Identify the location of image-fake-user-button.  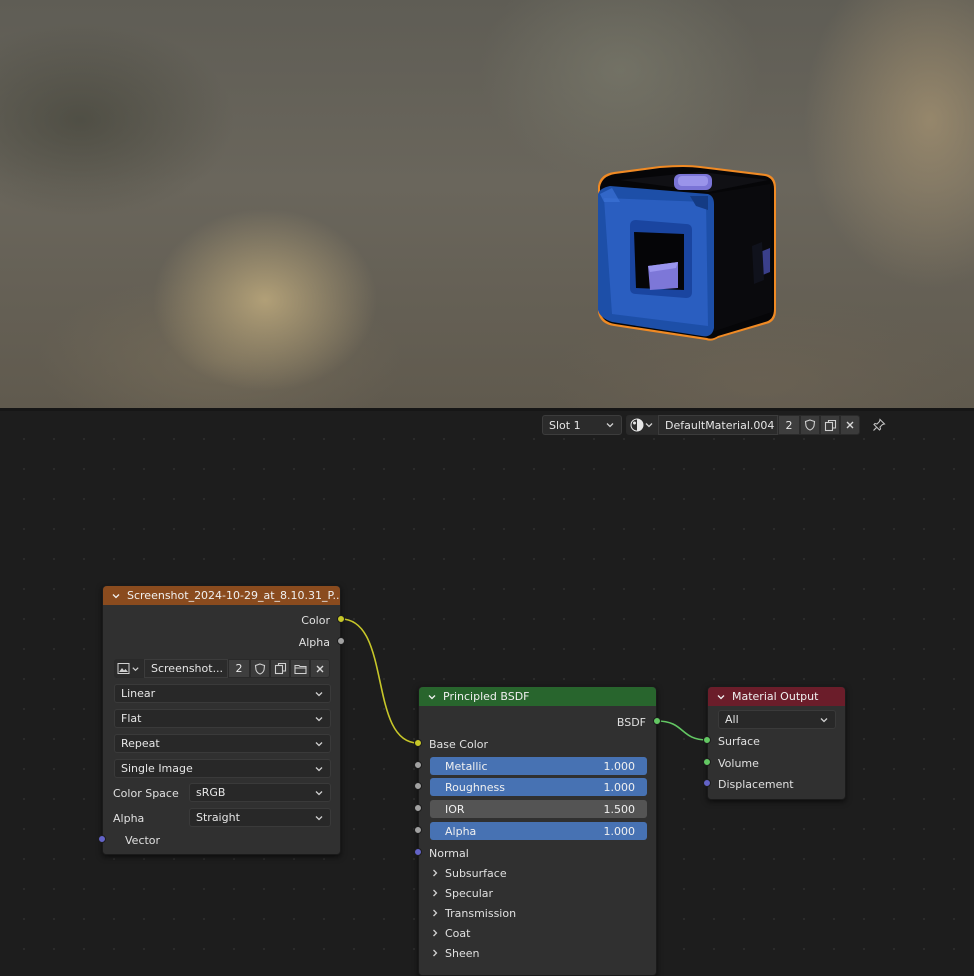
(260, 668).